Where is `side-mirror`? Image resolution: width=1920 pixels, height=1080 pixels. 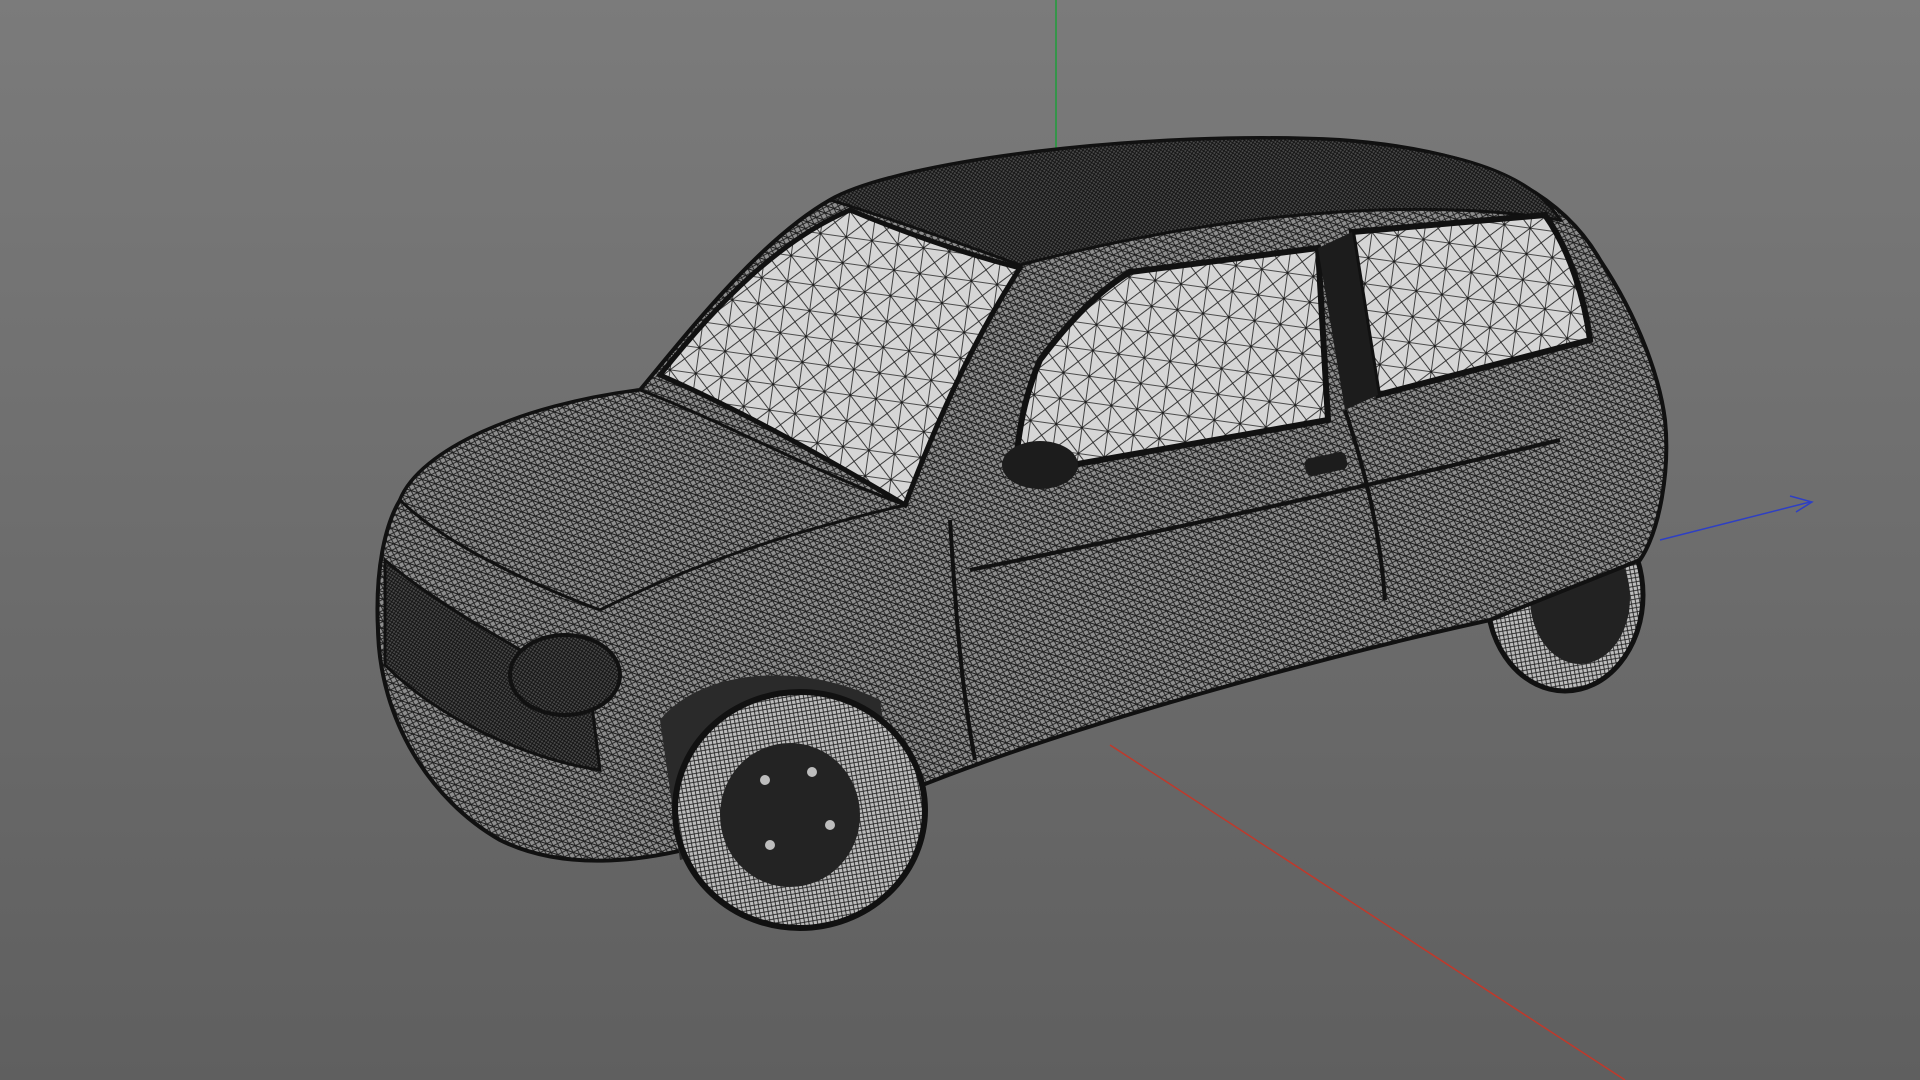
side-mirror is located at coordinates (1040, 465).